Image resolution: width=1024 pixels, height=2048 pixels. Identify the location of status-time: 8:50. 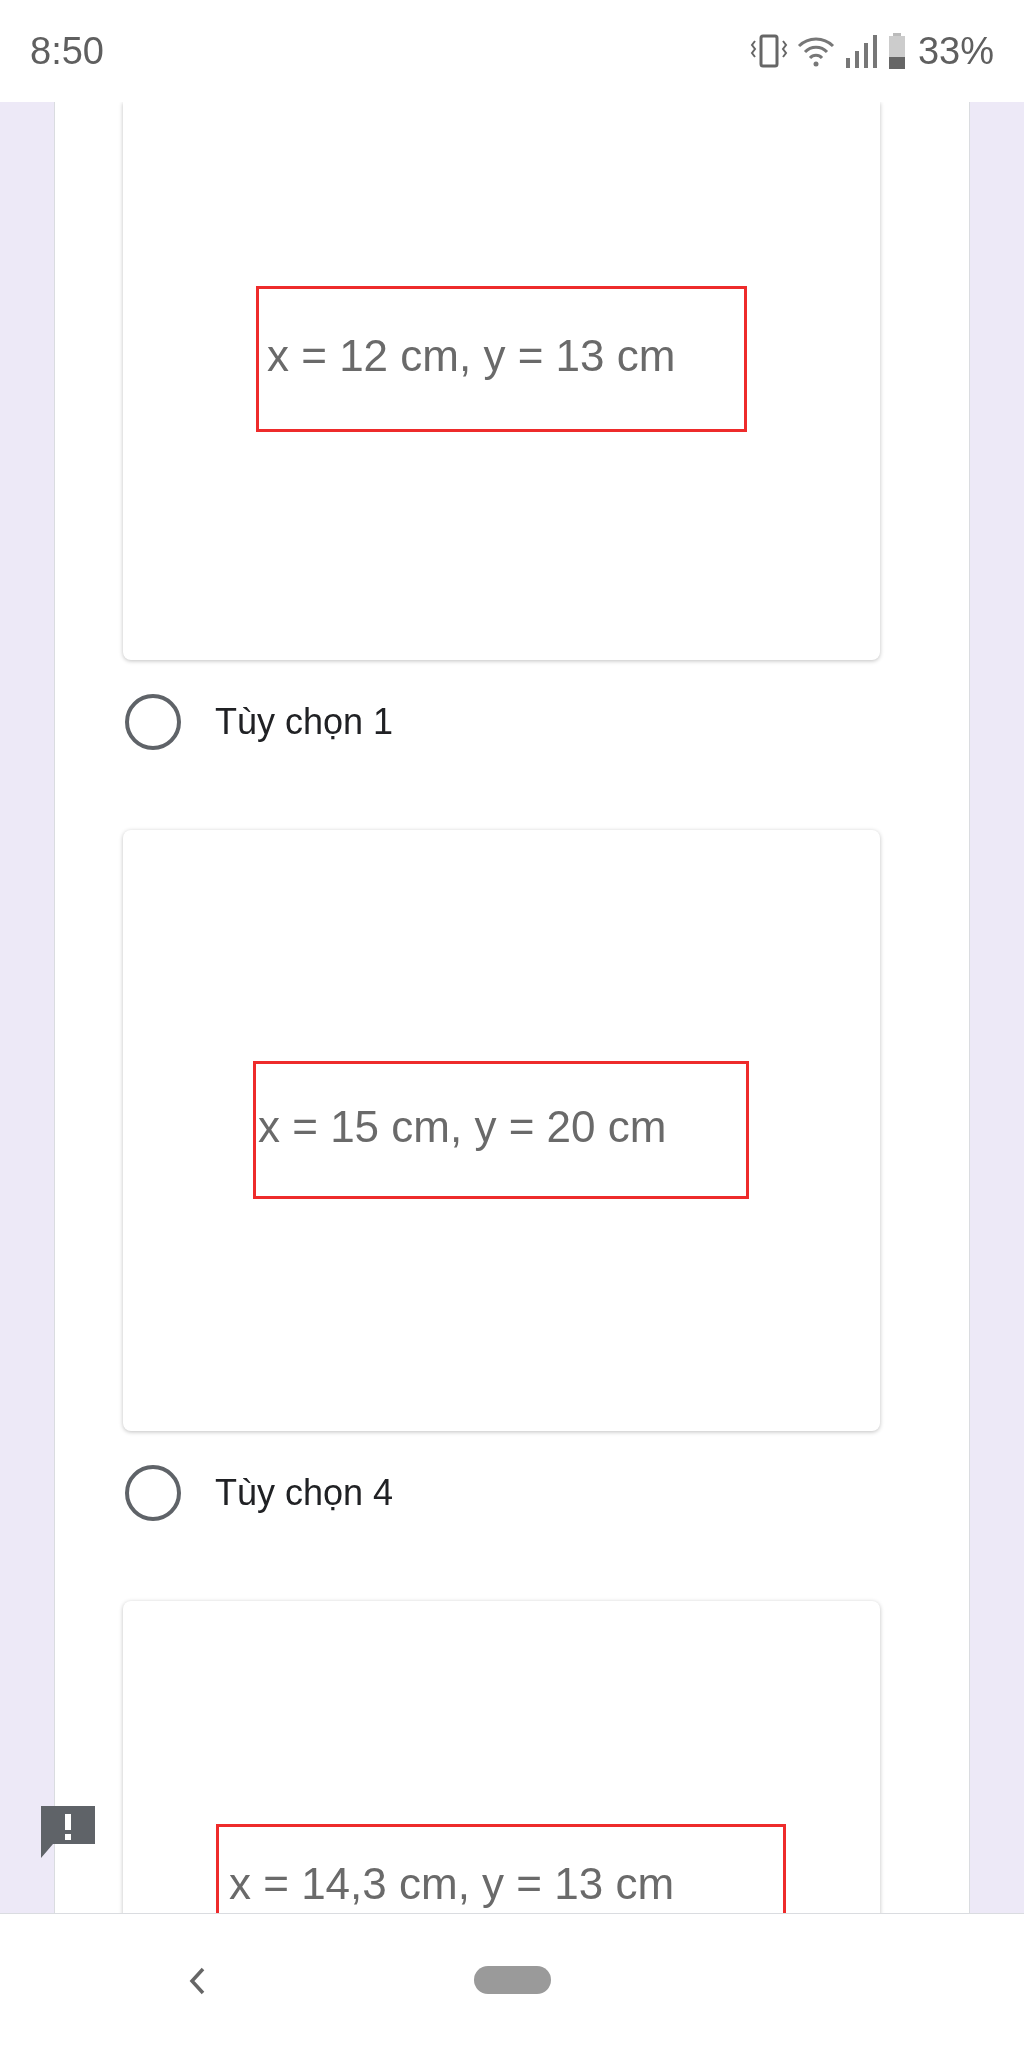
(67, 51).